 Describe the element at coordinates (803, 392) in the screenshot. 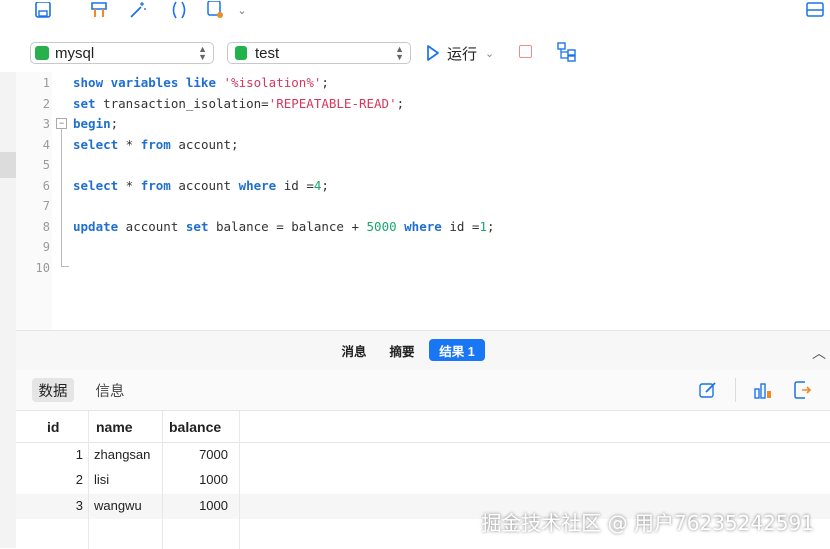

I see `export-result-icon` at that location.